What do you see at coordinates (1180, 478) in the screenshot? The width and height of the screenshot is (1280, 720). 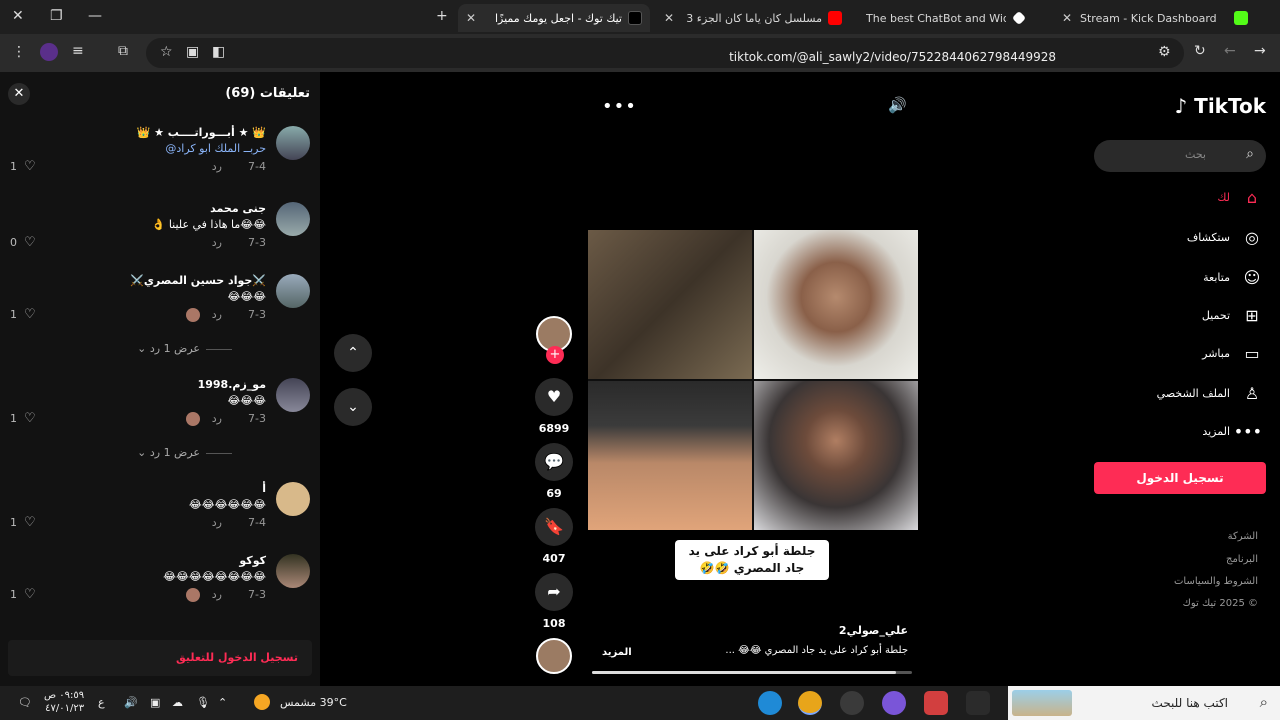 I see `login-button: تسجيل الدخول` at bounding box center [1180, 478].